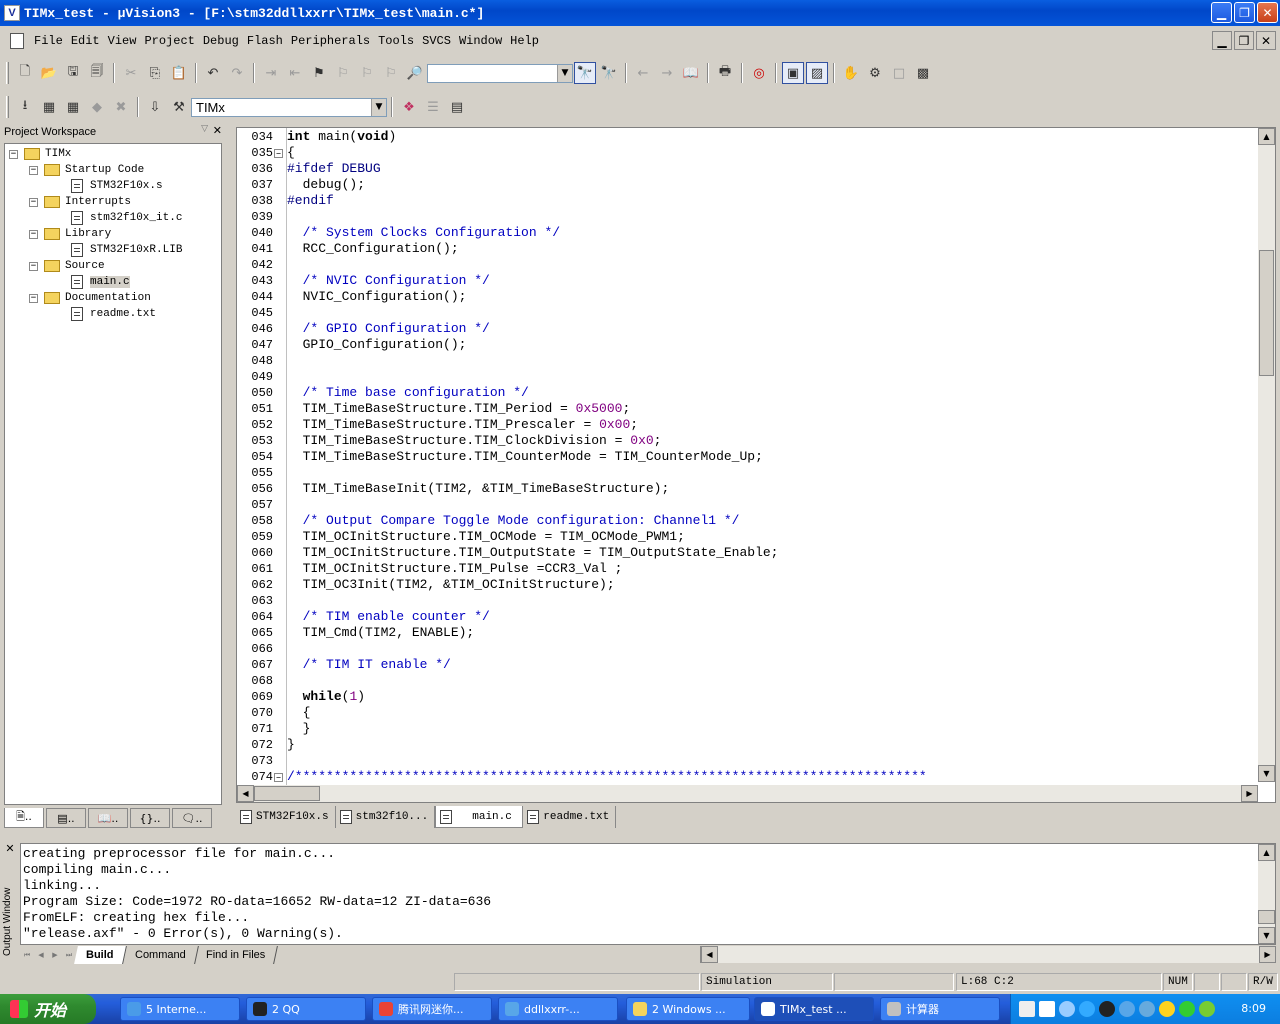 The height and width of the screenshot is (1024, 1280). I want to click on menu-edit: Edit, so click(85, 41).